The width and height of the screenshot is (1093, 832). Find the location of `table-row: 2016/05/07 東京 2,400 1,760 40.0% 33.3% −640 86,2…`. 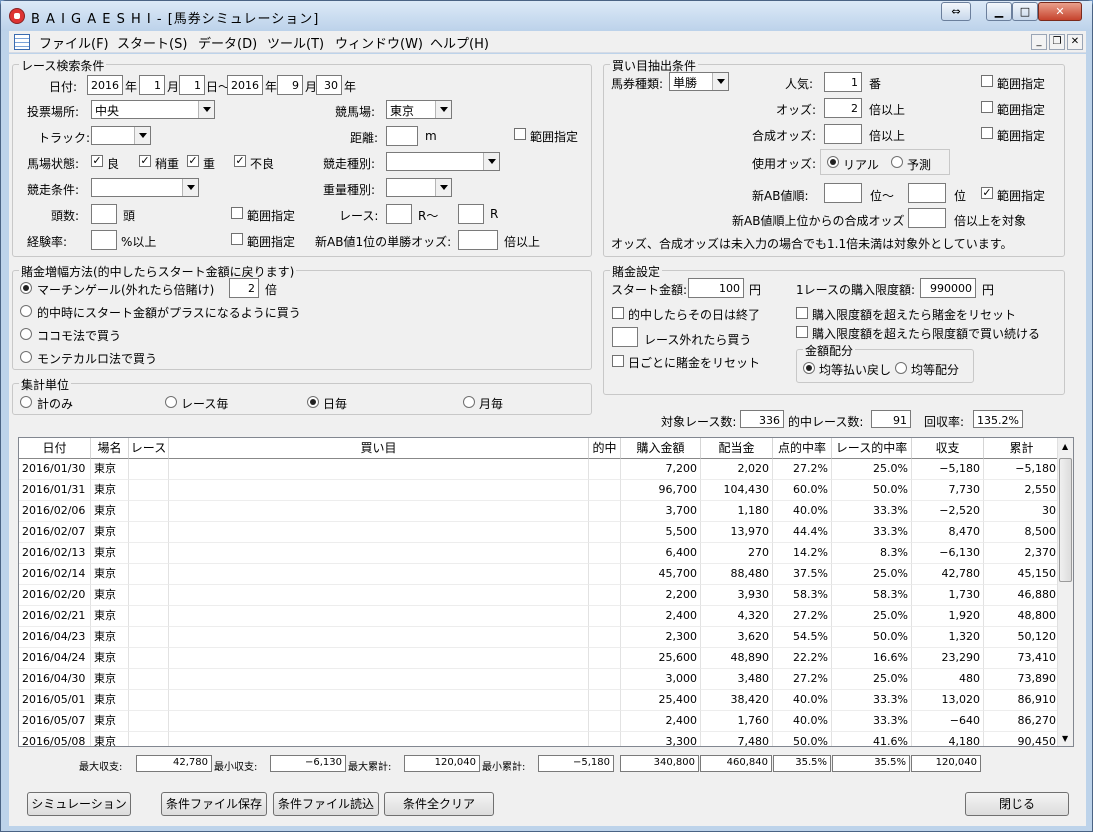

table-row: 2016/05/07 東京 2,400 1,760 40.0% 33.3% −640 86,2… is located at coordinates (539, 721).